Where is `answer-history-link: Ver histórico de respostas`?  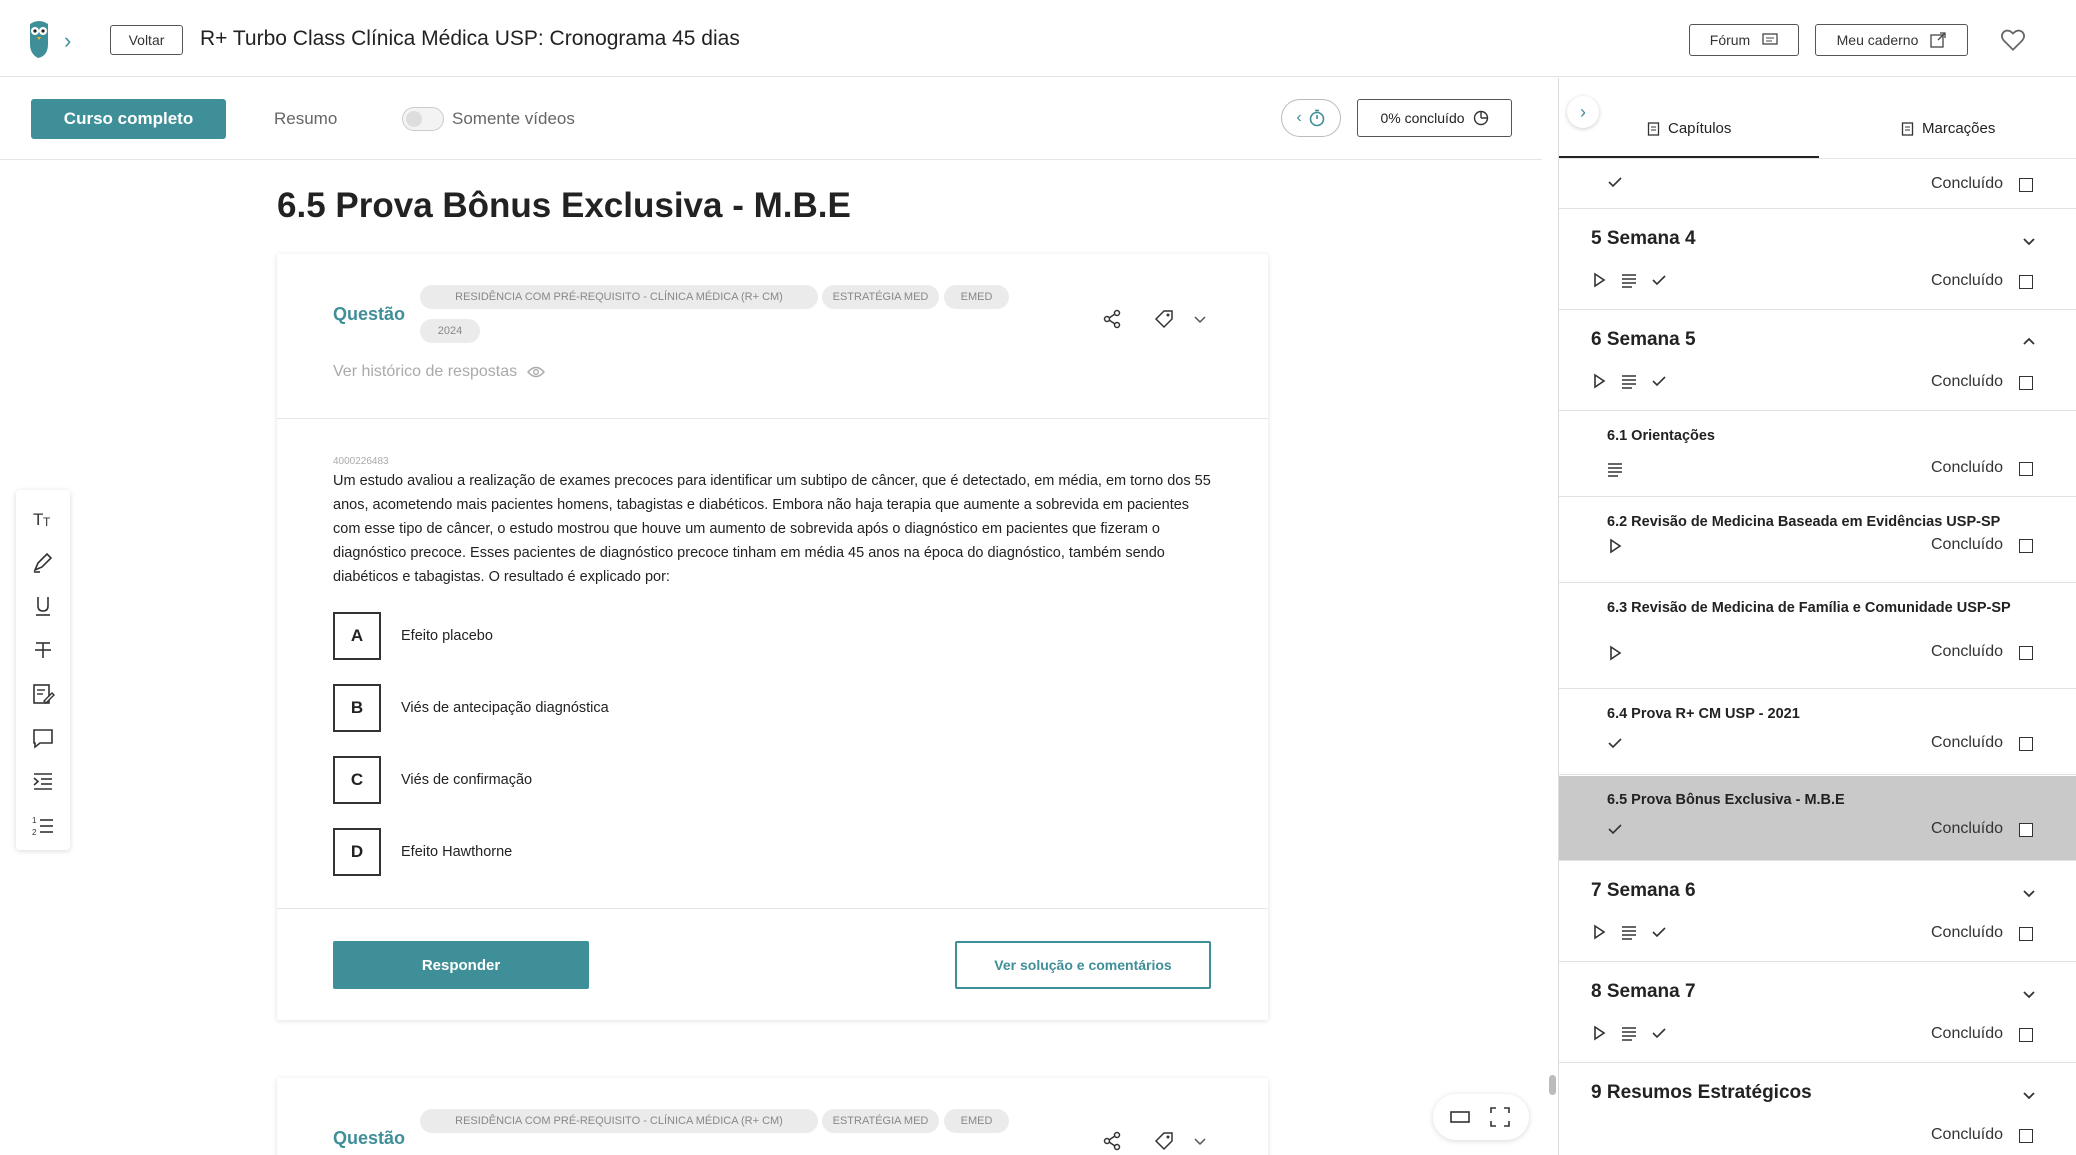 answer-history-link: Ver histórico de respostas is located at coordinates (439, 372).